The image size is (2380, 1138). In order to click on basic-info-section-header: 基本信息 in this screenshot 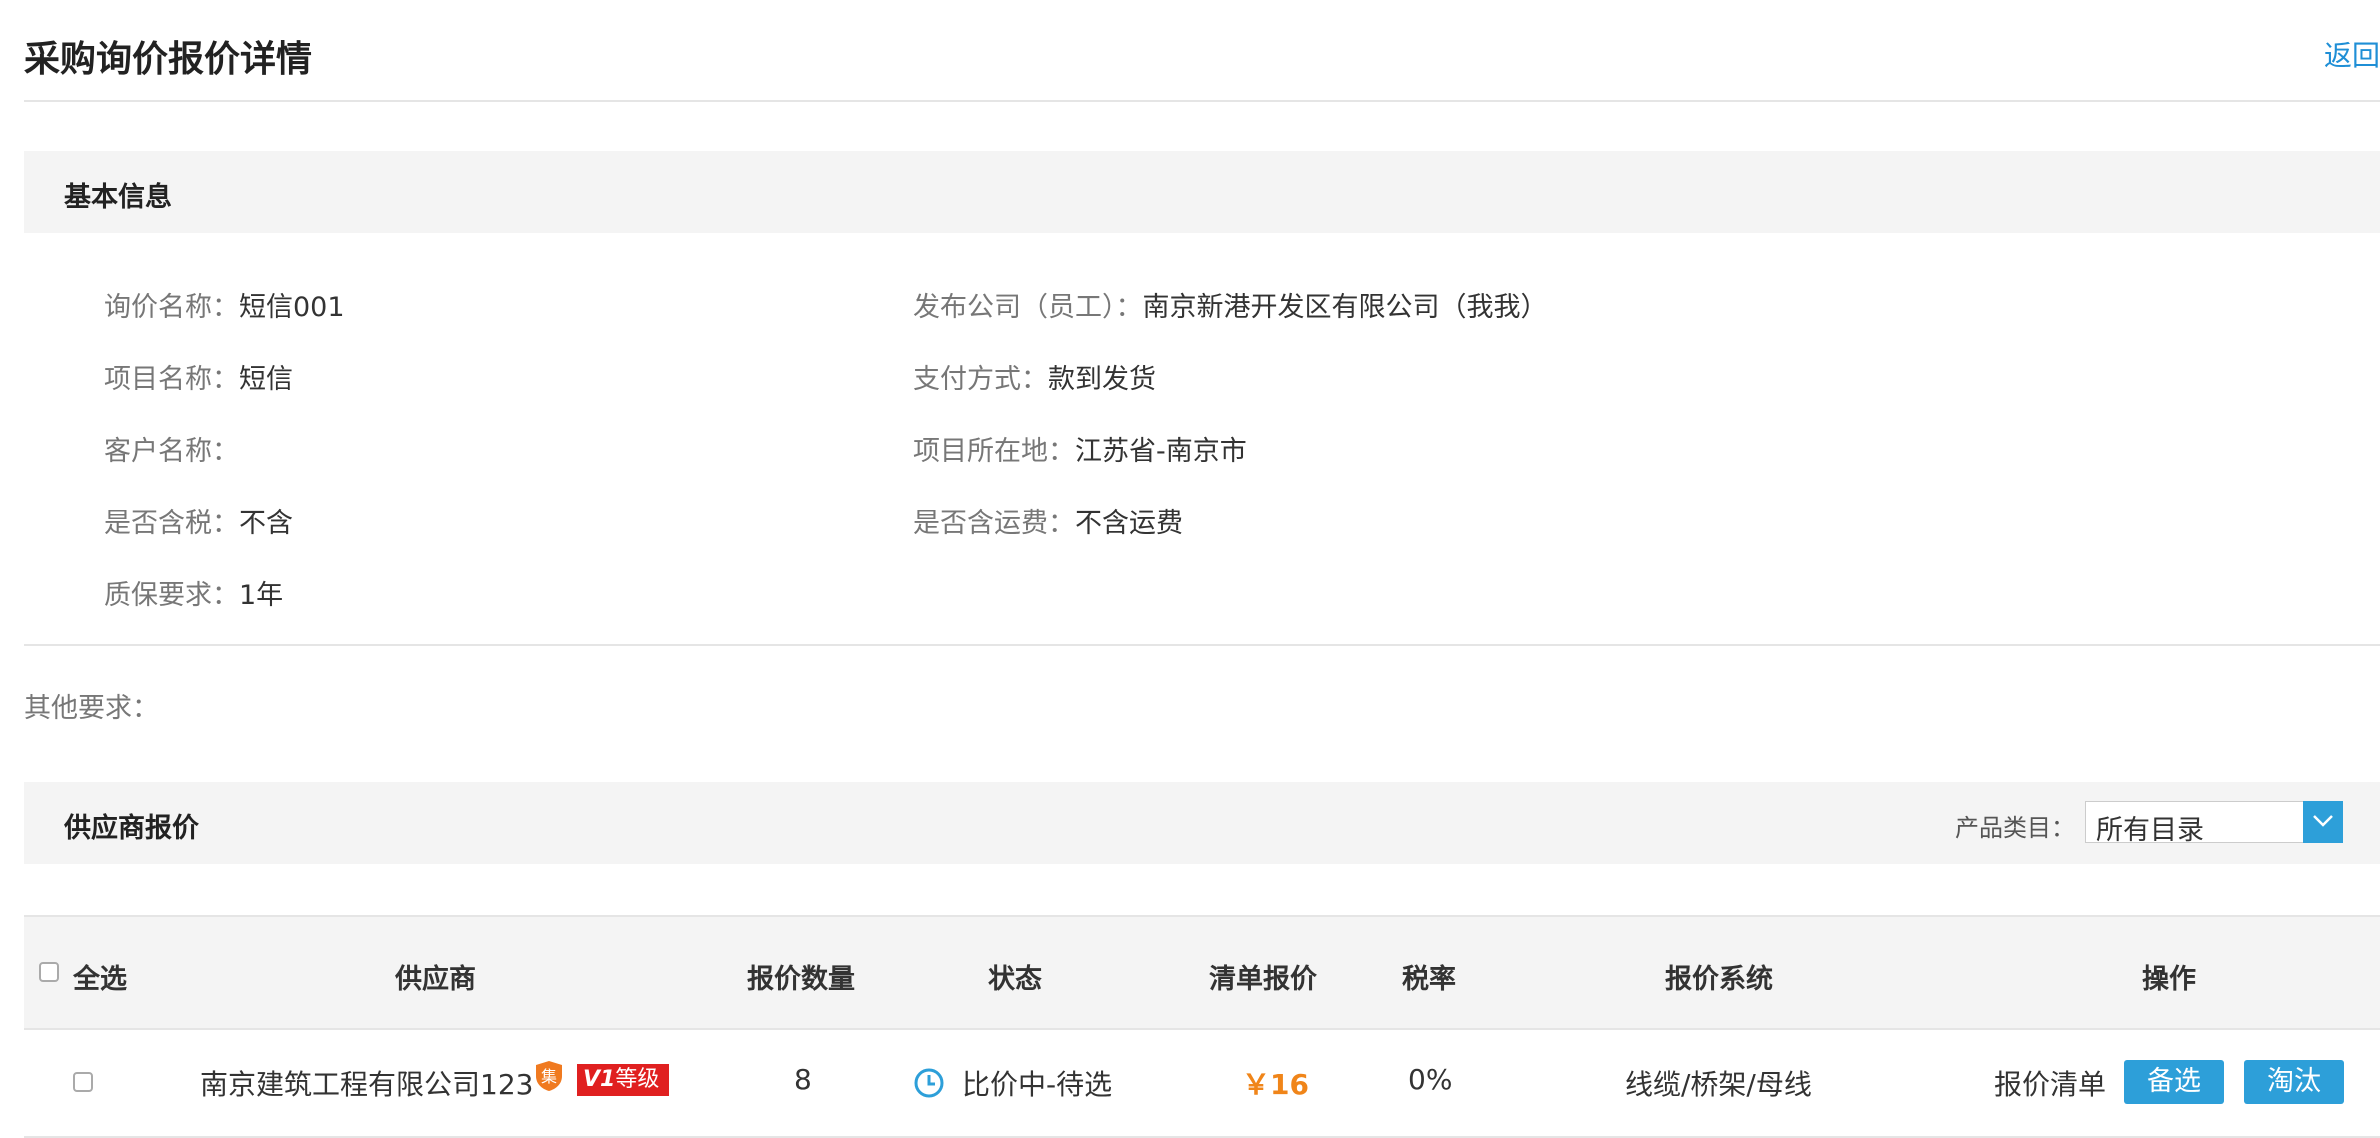, I will do `click(1202, 192)`.